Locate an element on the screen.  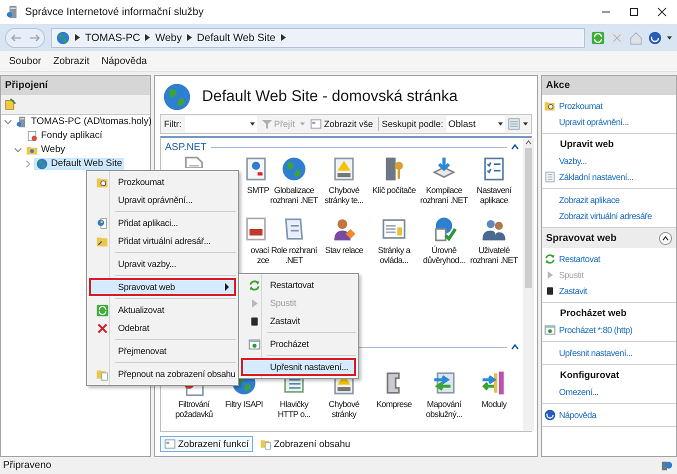
group-title: ASP.NET is located at coordinates (185, 147).